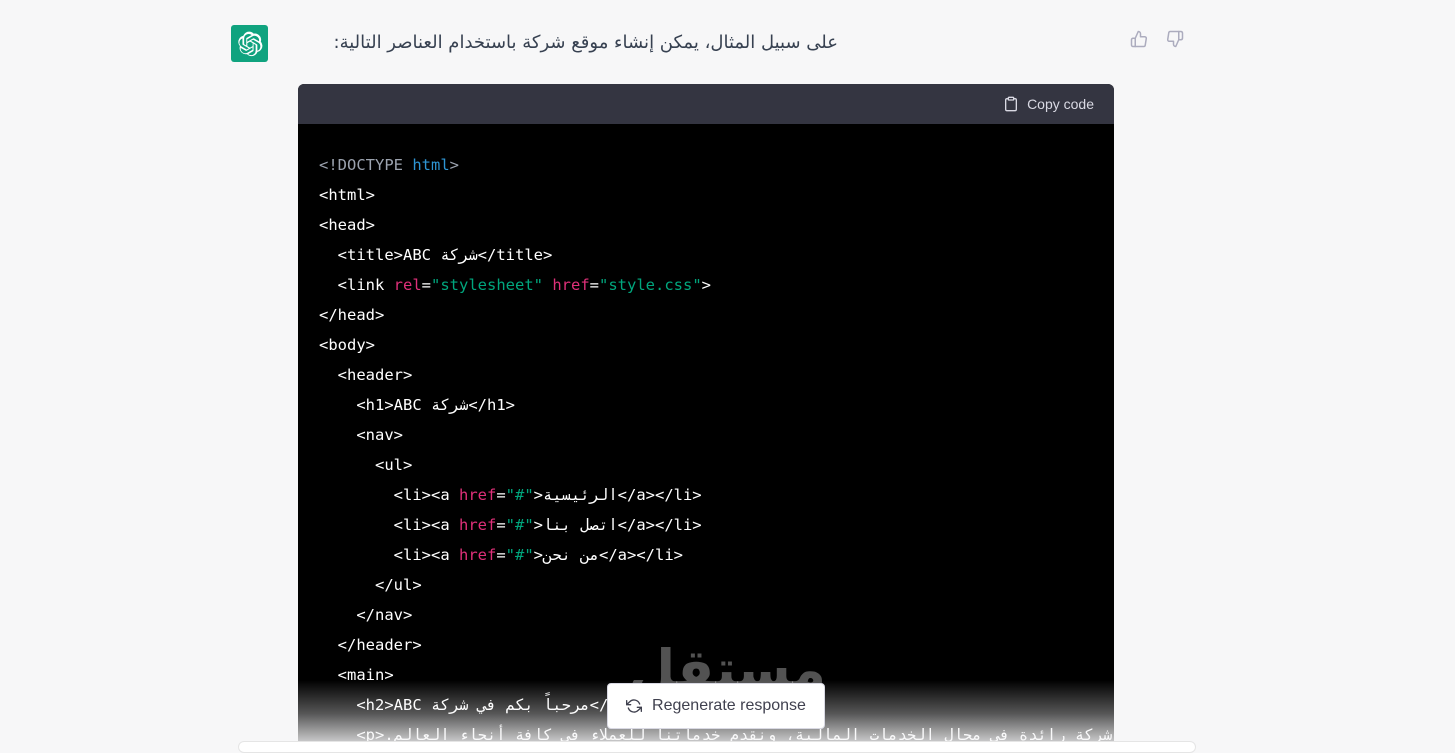 The width and height of the screenshot is (1455, 753). I want to click on chat-input-box, so click(717, 747).